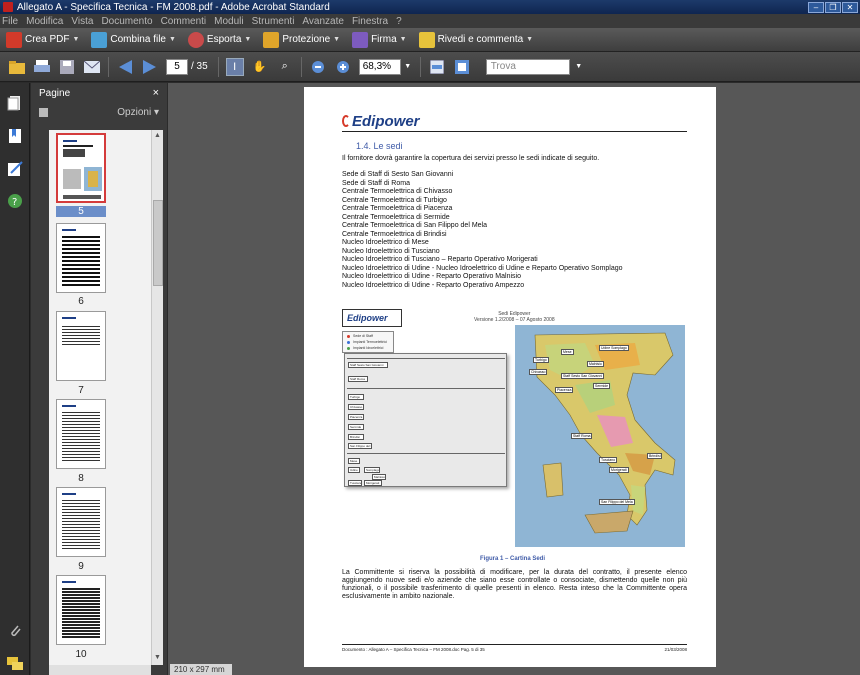 The width and height of the screenshot is (860, 675). What do you see at coordinates (184, 21) in the screenshot?
I see `menu-commenti: Commenti` at bounding box center [184, 21].